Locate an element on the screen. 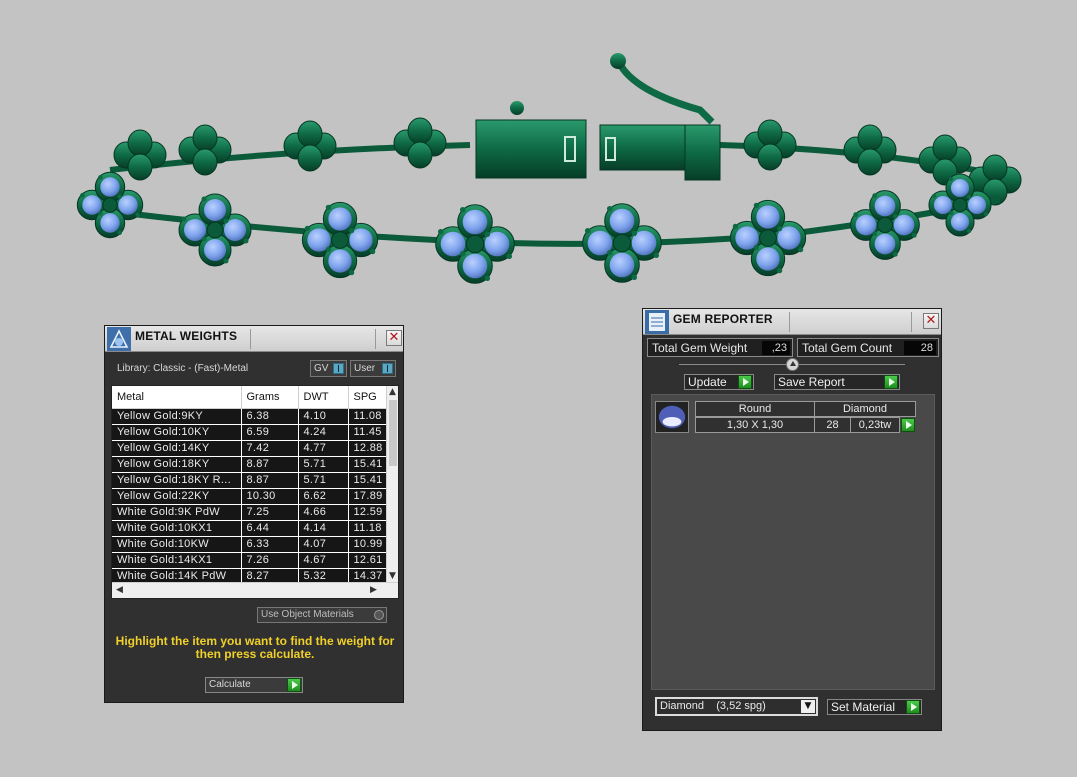  table-row: Yellow Gold:9KY 6.38 4.10 11.08 is located at coordinates (250, 416).